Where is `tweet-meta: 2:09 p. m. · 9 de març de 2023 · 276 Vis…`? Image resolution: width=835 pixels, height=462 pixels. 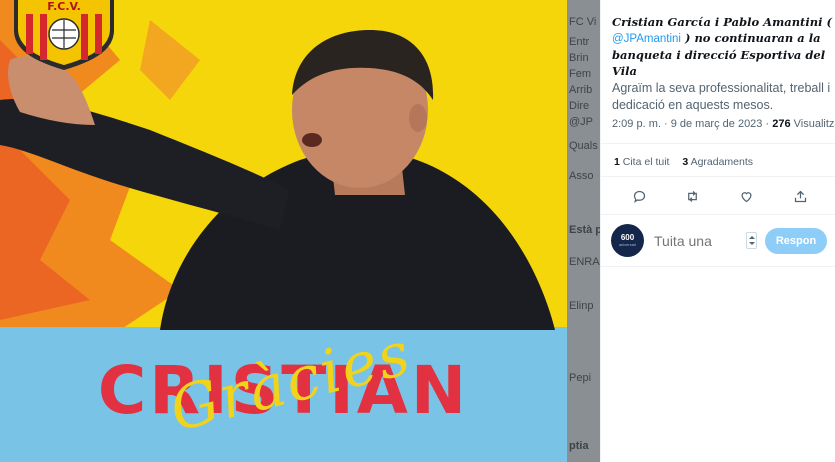
tweet-meta: 2:09 p. m. · 9 de març de 2023 · 276 Vis… is located at coordinates (723, 124).